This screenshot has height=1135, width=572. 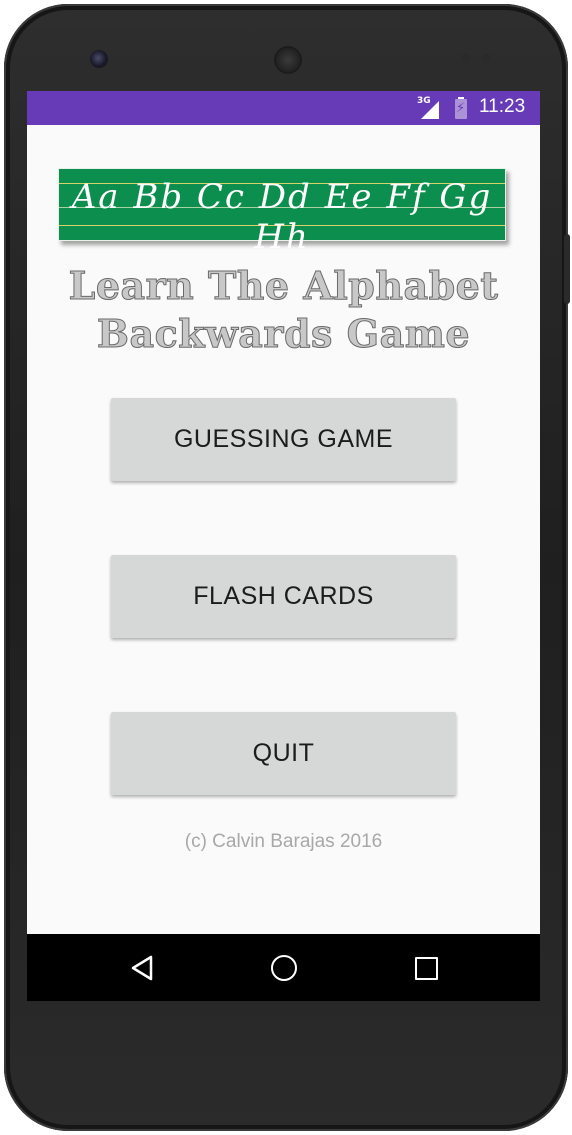 What do you see at coordinates (283, 439) in the screenshot?
I see `guessing-game-button: GUESSING GAME` at bounding box center [283, 439].